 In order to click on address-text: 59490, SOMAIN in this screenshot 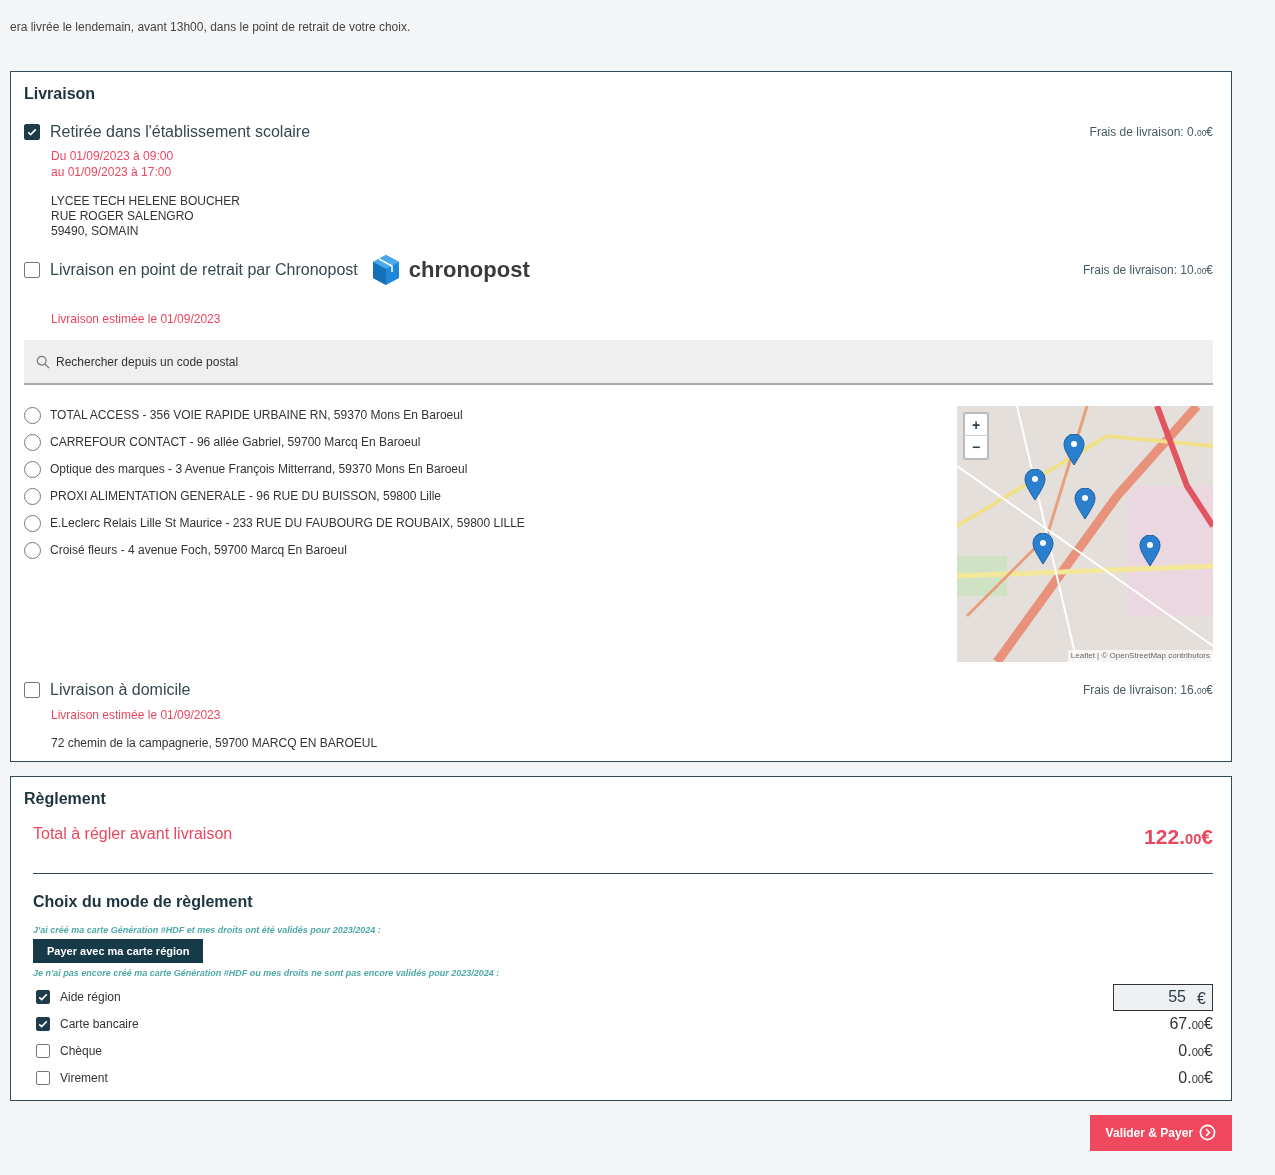, I will do `click(95, 231)`.